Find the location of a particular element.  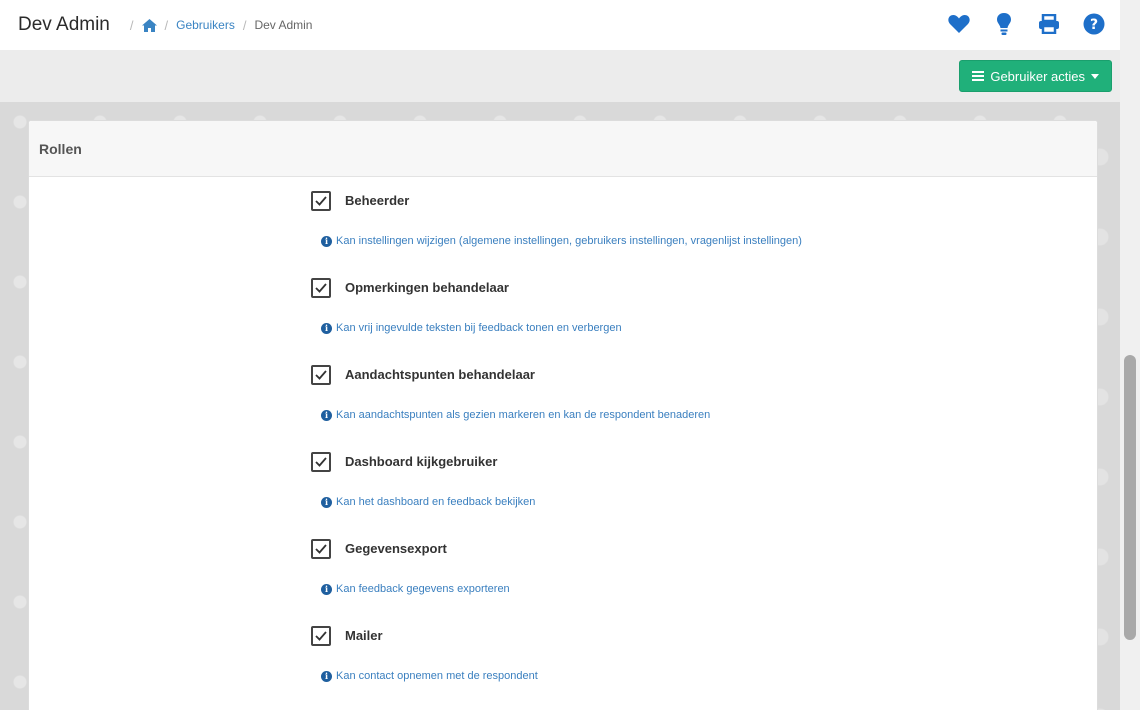

role-label: Opmerkingen behandelaar is located at coordinates (427, 287).